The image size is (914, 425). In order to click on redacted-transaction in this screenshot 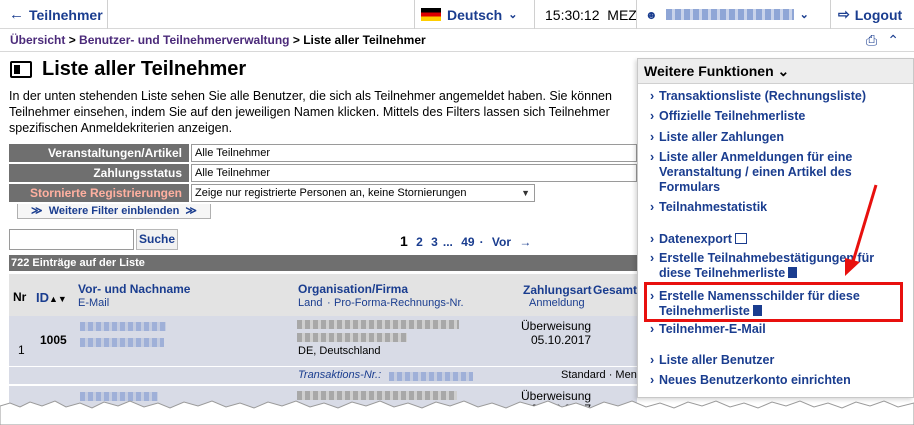, I will do `click(431, 376)`.